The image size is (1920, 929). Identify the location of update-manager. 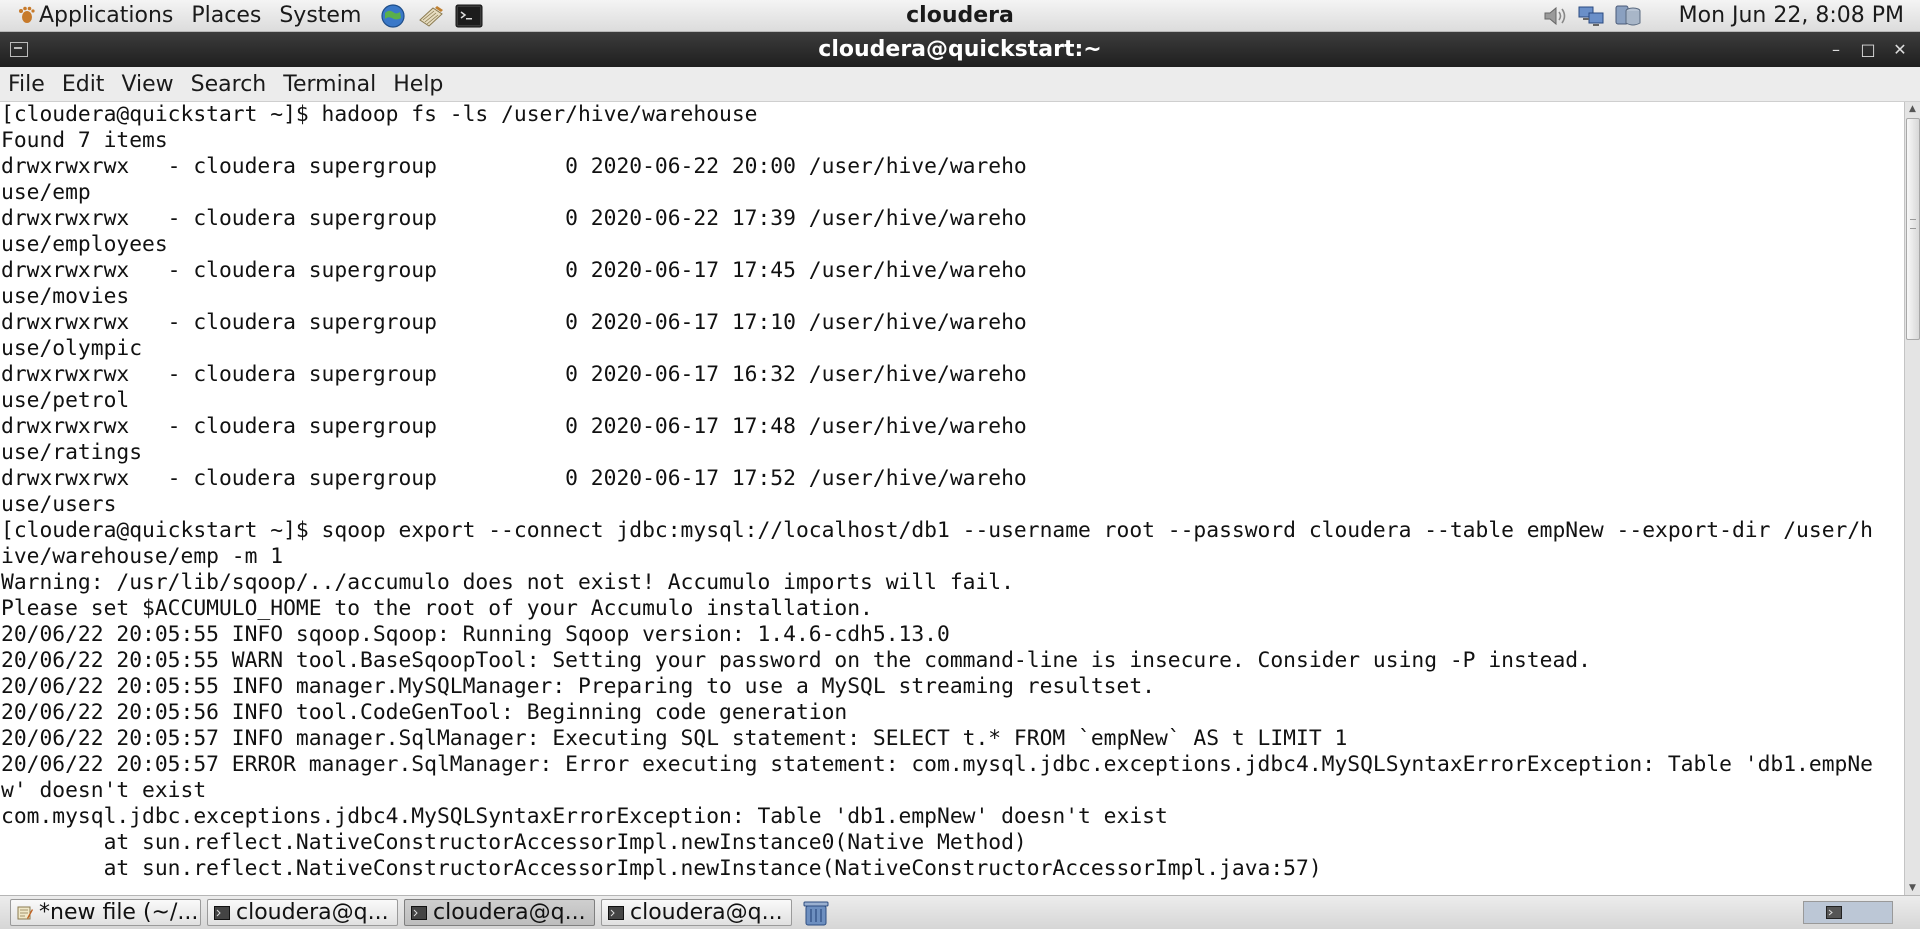
(1628, 16).